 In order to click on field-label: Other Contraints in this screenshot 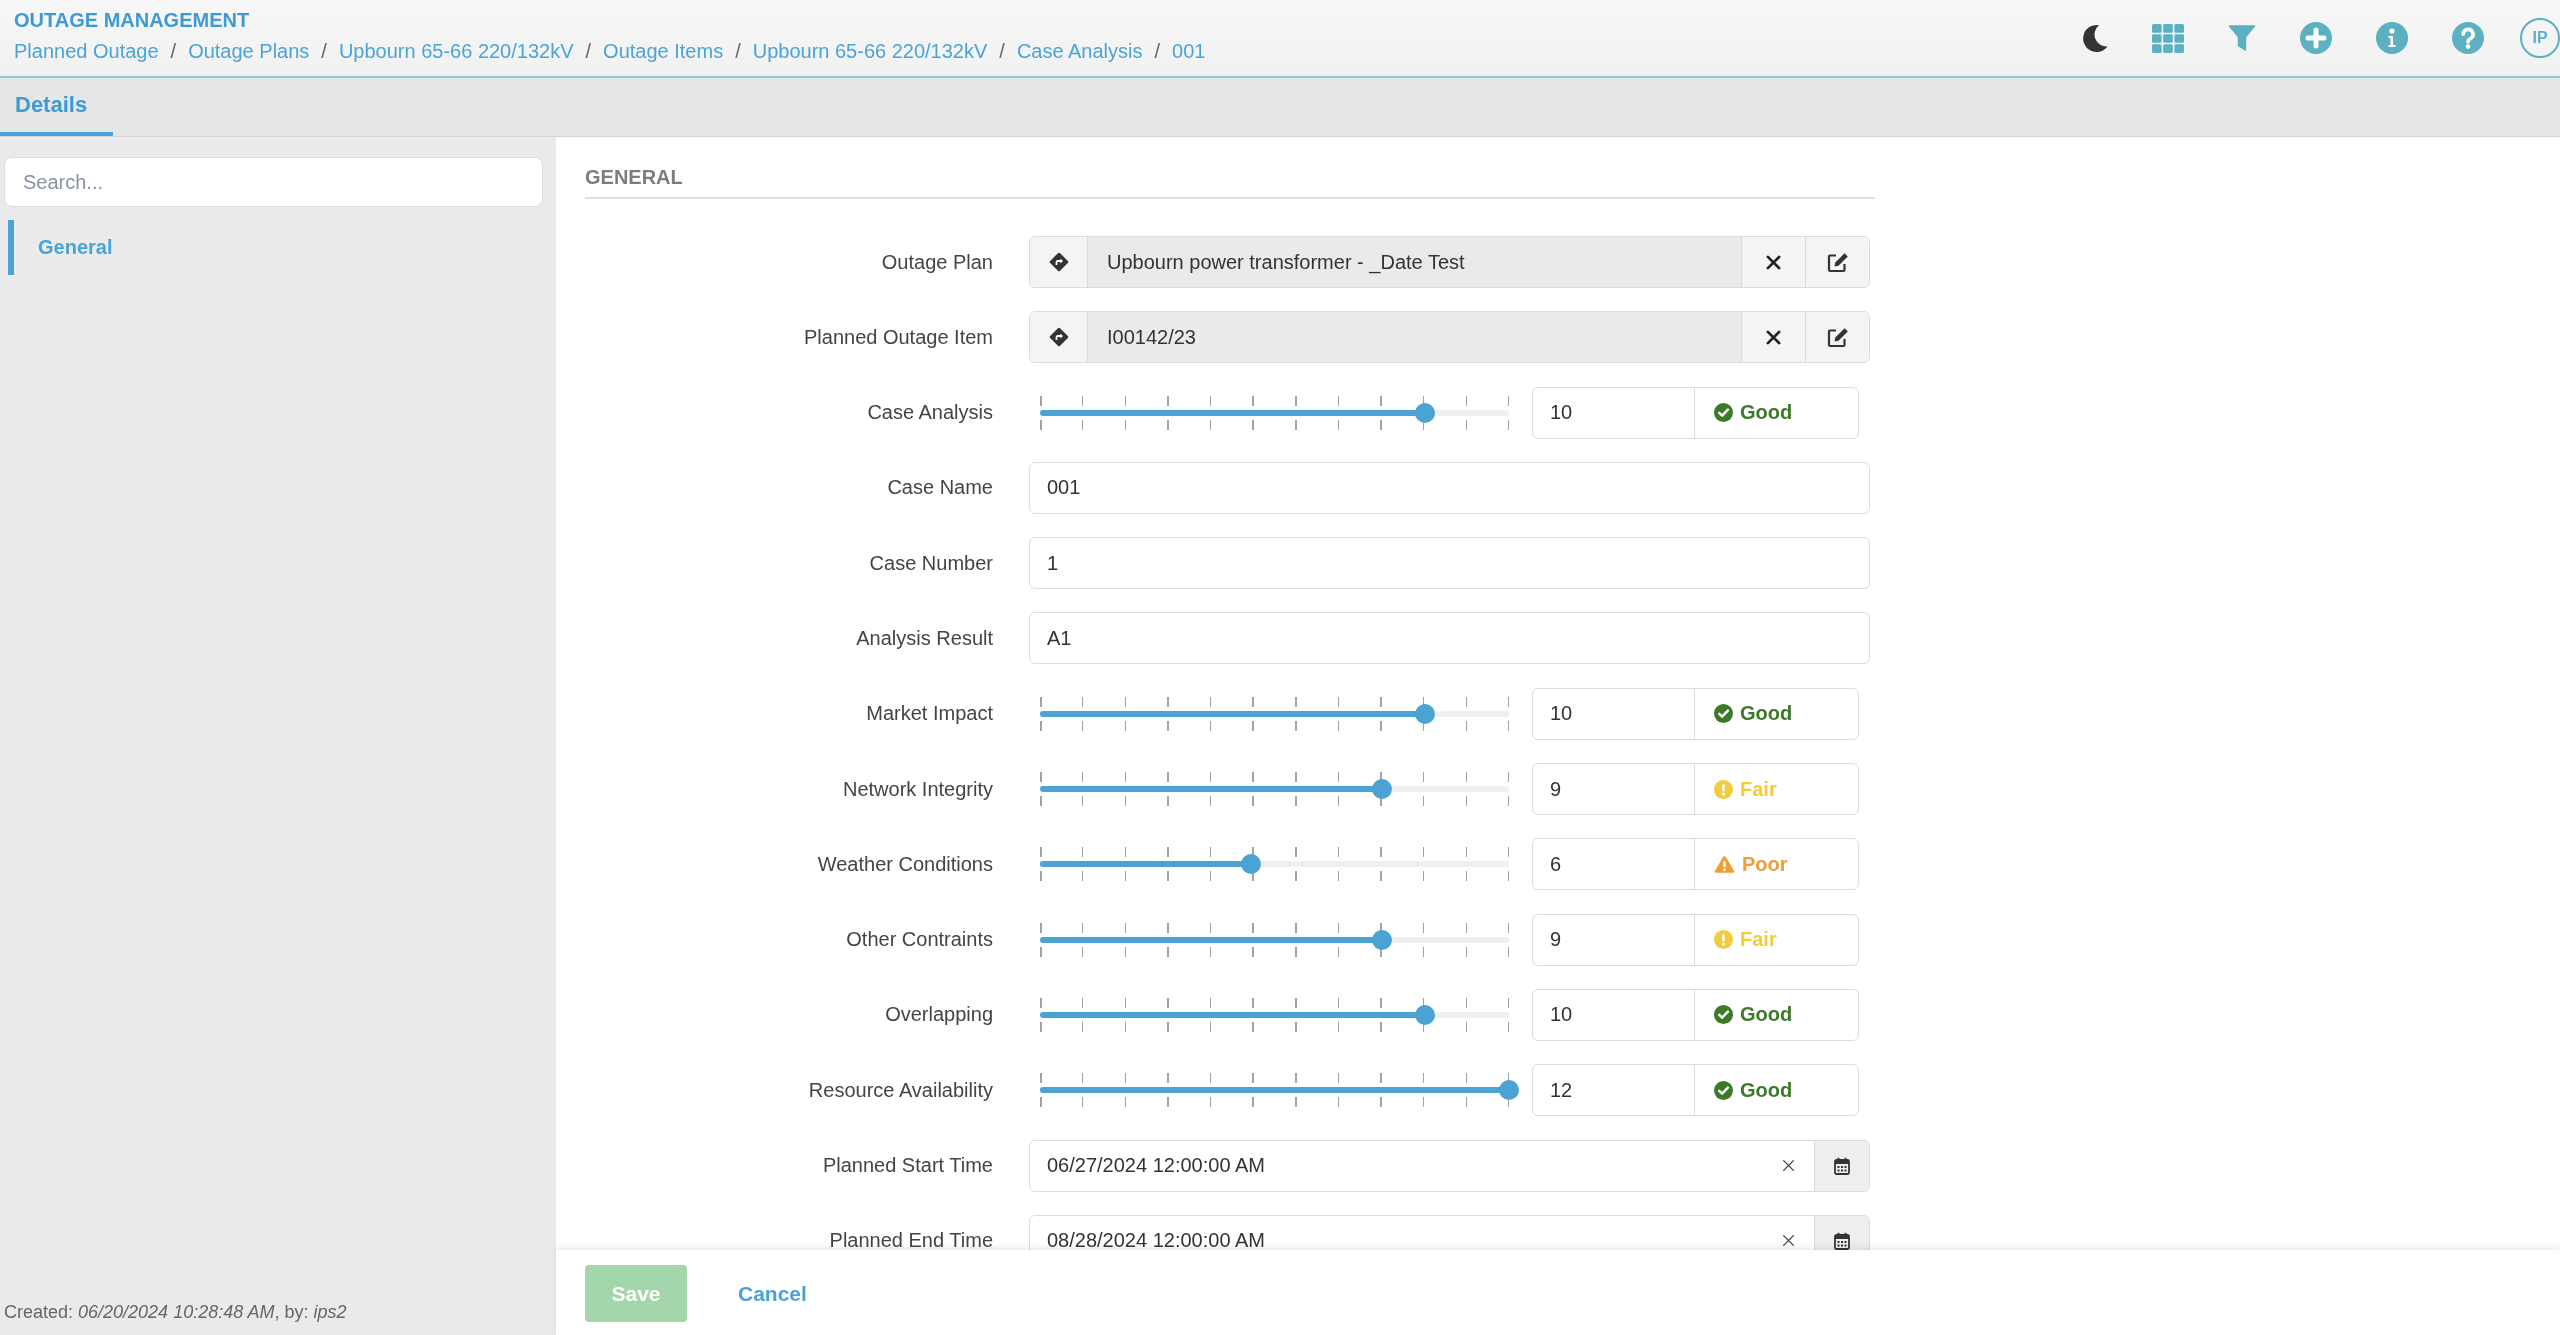, I will do `click(919, 940)`.